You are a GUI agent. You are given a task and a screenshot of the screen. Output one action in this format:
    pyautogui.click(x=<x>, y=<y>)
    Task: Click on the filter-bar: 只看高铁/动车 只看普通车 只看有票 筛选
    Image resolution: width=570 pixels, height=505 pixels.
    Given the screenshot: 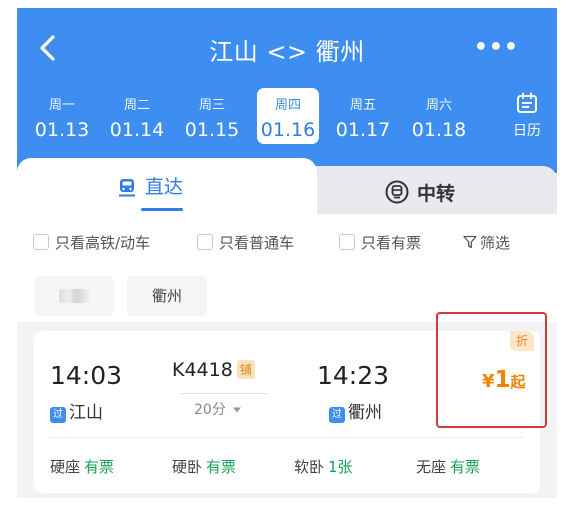 What is the action you would take?
    pyautogui.click(x=287, y=240)
    